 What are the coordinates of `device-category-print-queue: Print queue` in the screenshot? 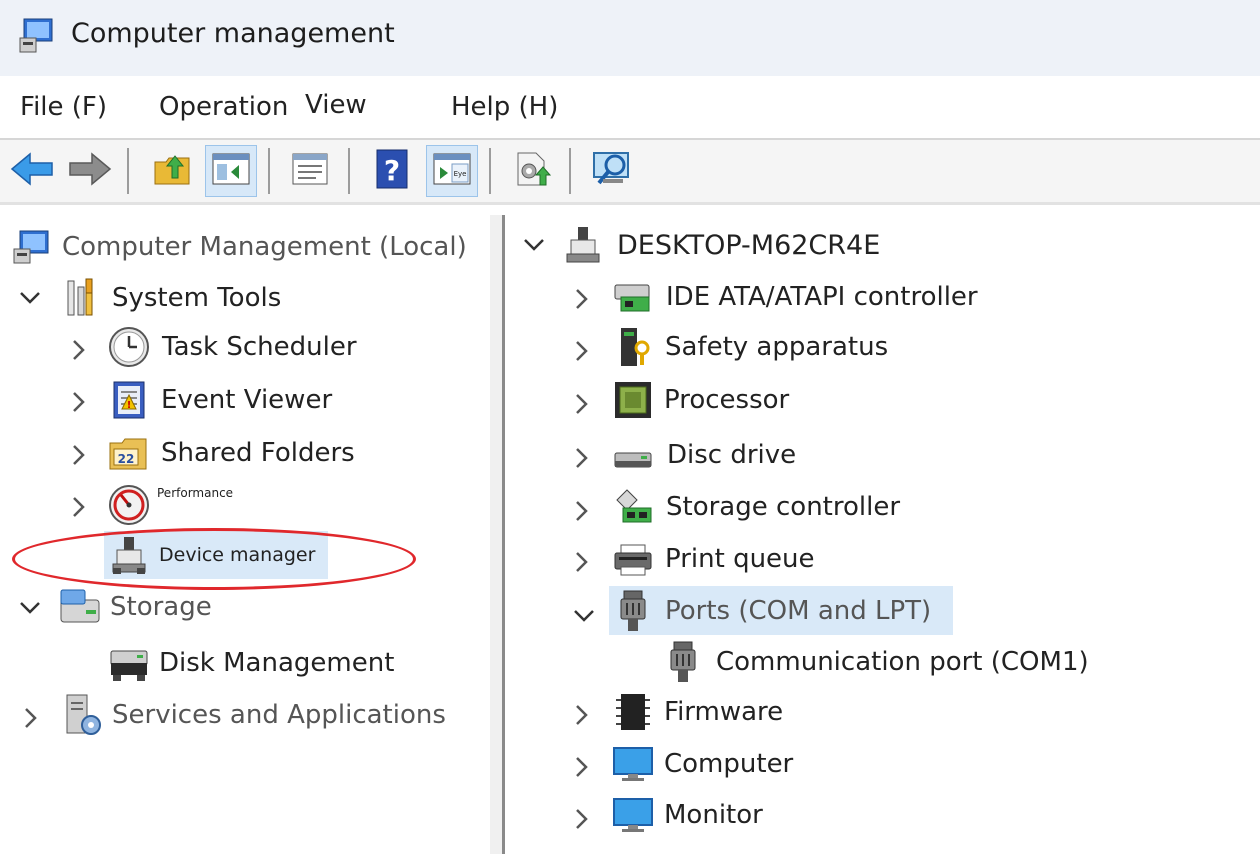 It's located at (713, 559).